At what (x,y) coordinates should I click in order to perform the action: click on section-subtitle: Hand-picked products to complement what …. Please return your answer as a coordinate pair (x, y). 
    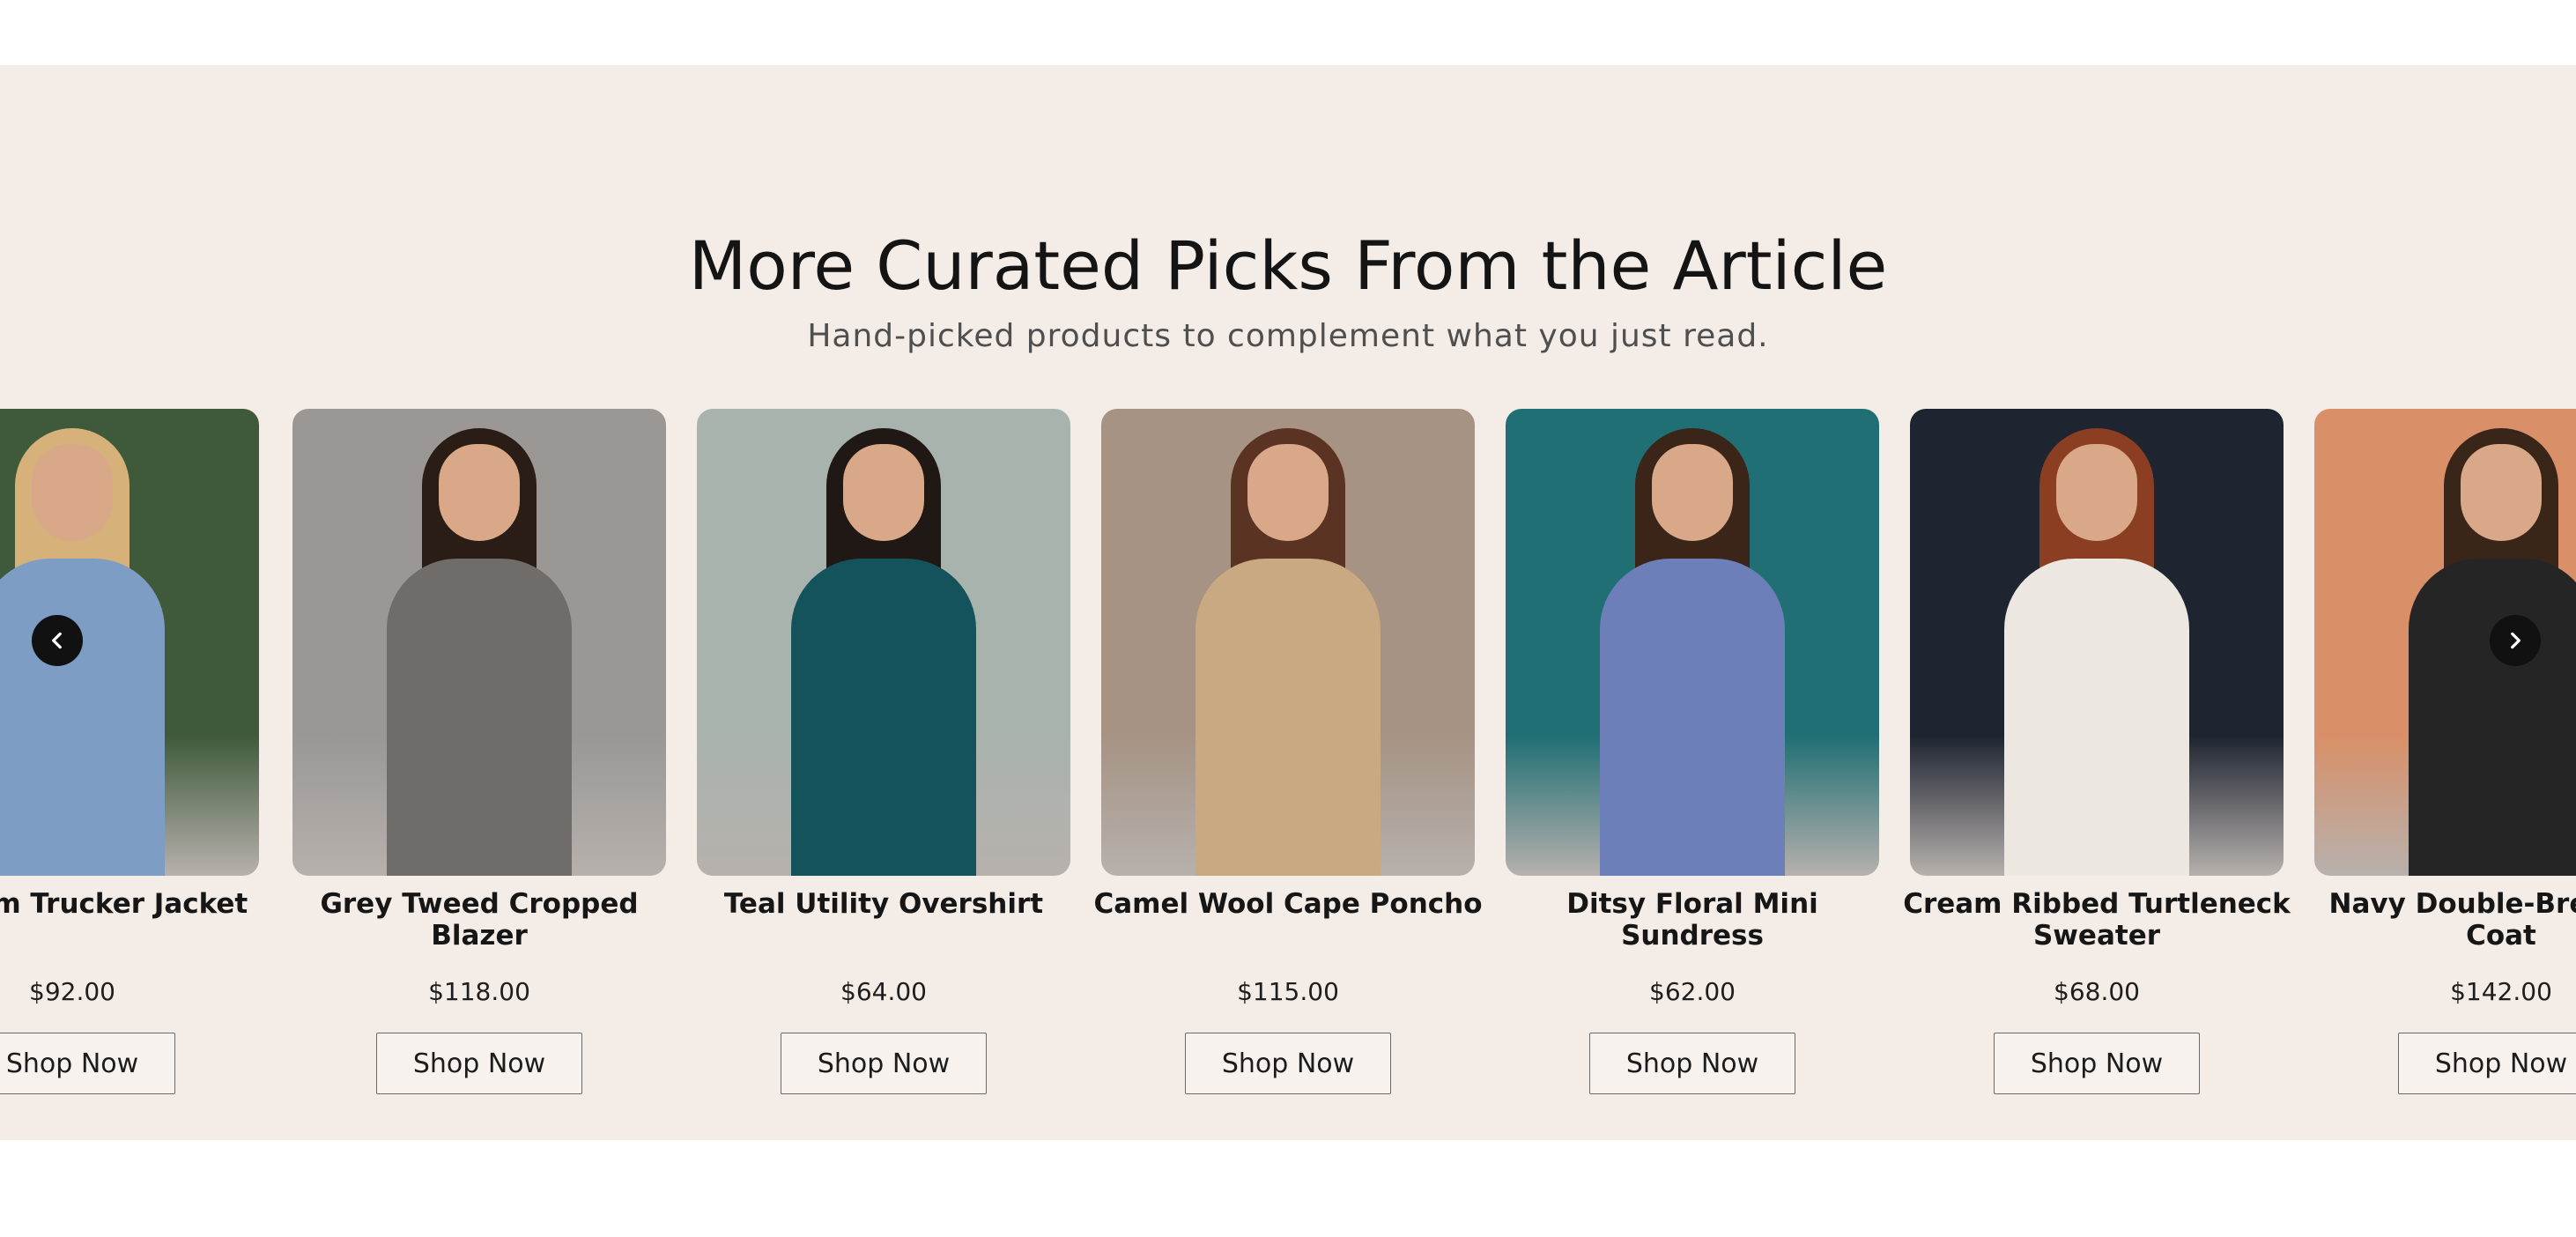
    Looking at the image, I should click on (1288, 336).